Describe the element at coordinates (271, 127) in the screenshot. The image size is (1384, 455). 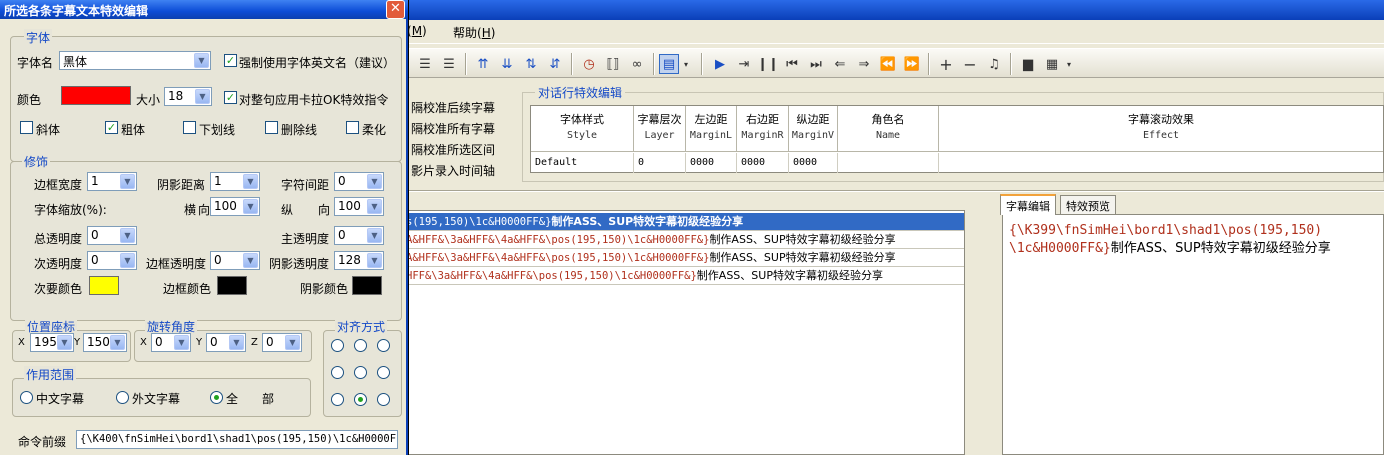
I see `strikeout-checkbox` at that location.